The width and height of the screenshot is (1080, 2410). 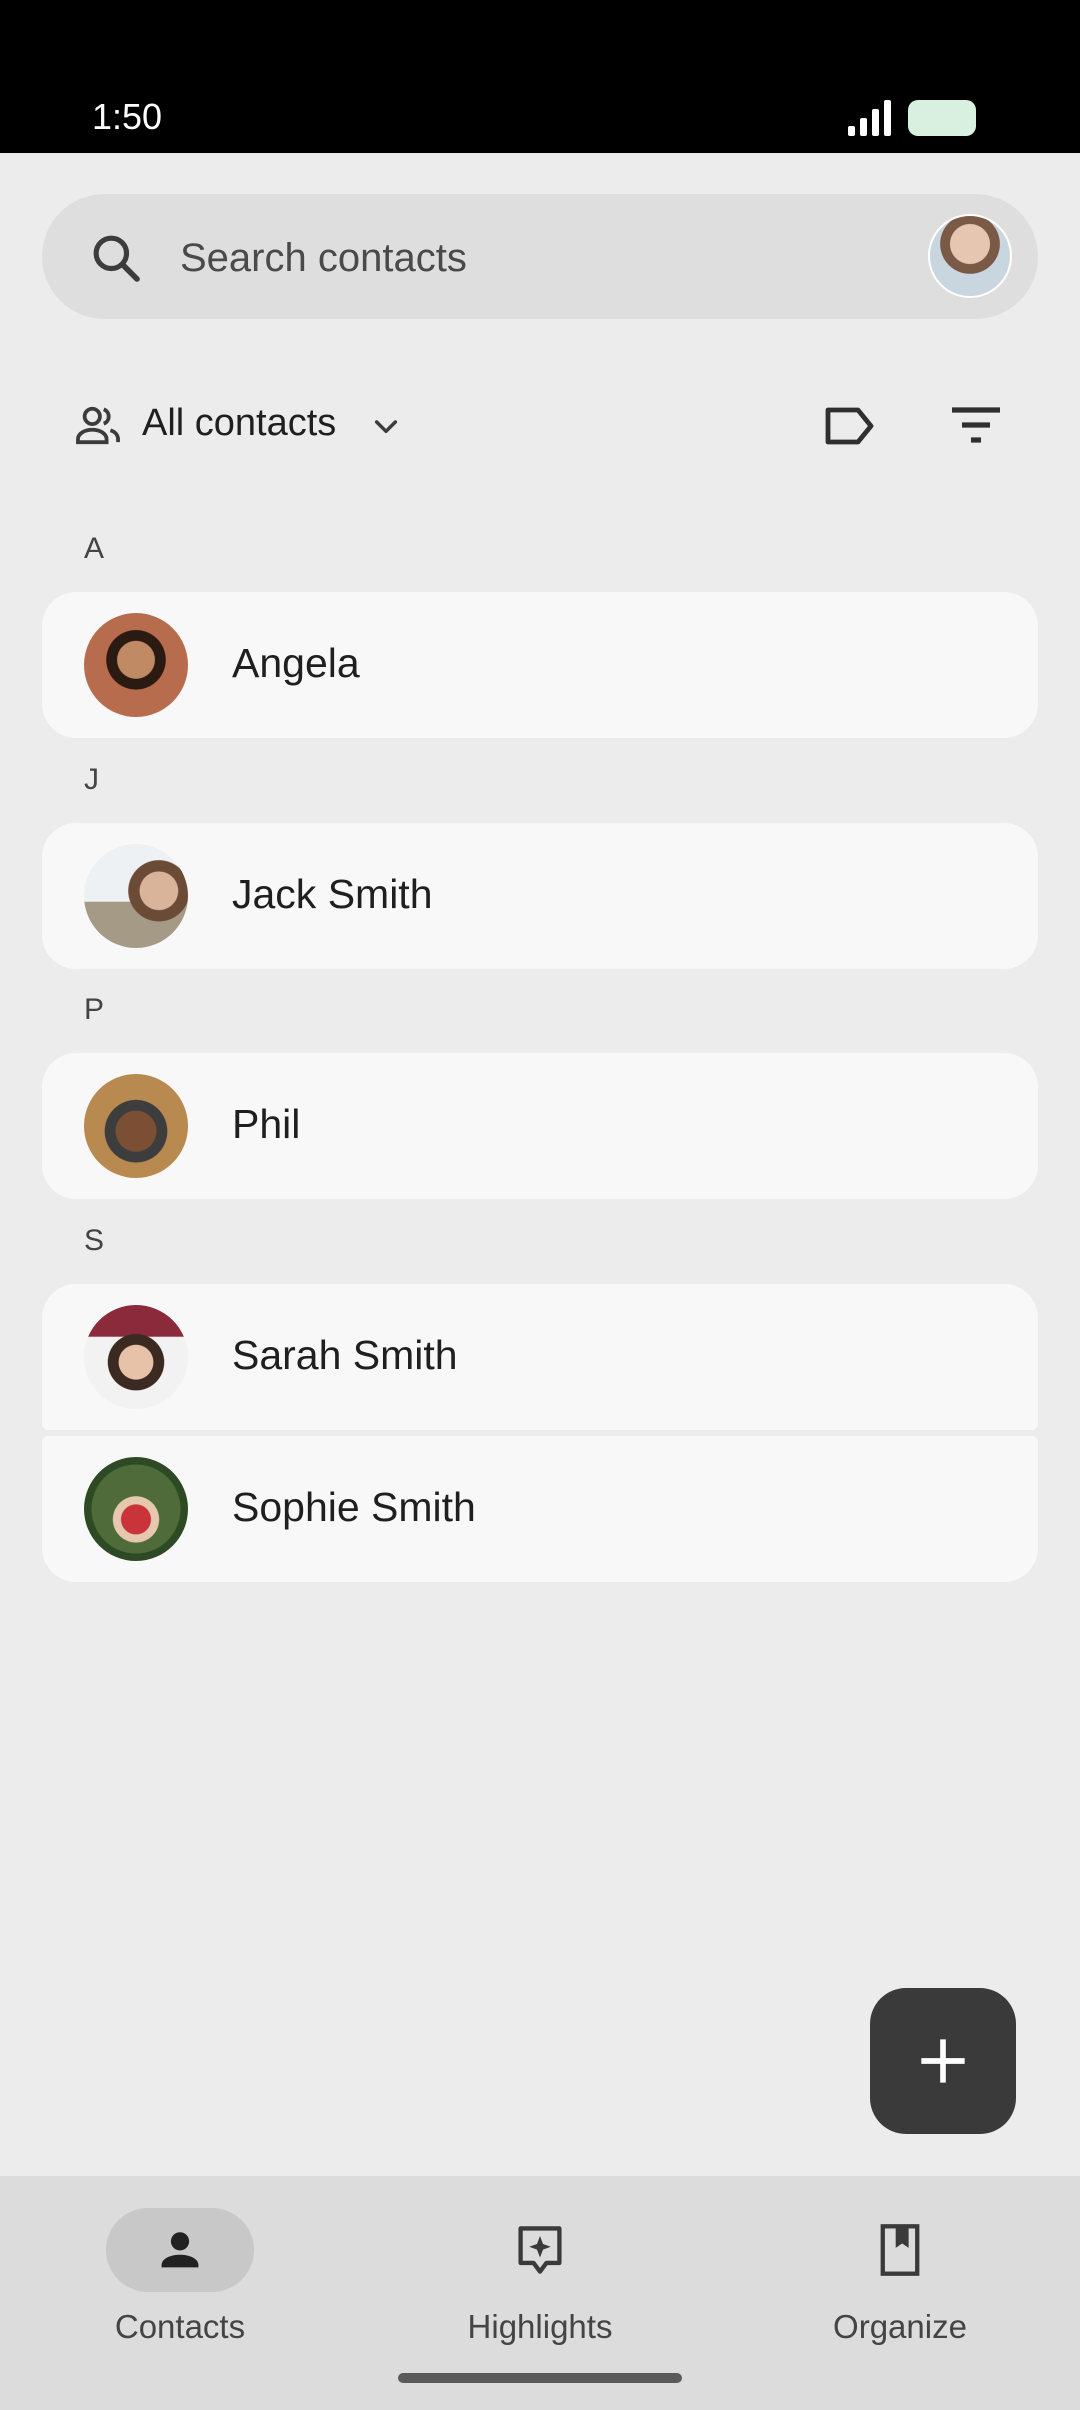 I want to click on contacts-filter-dropdown: All contacts, so click(x=239, y=423).